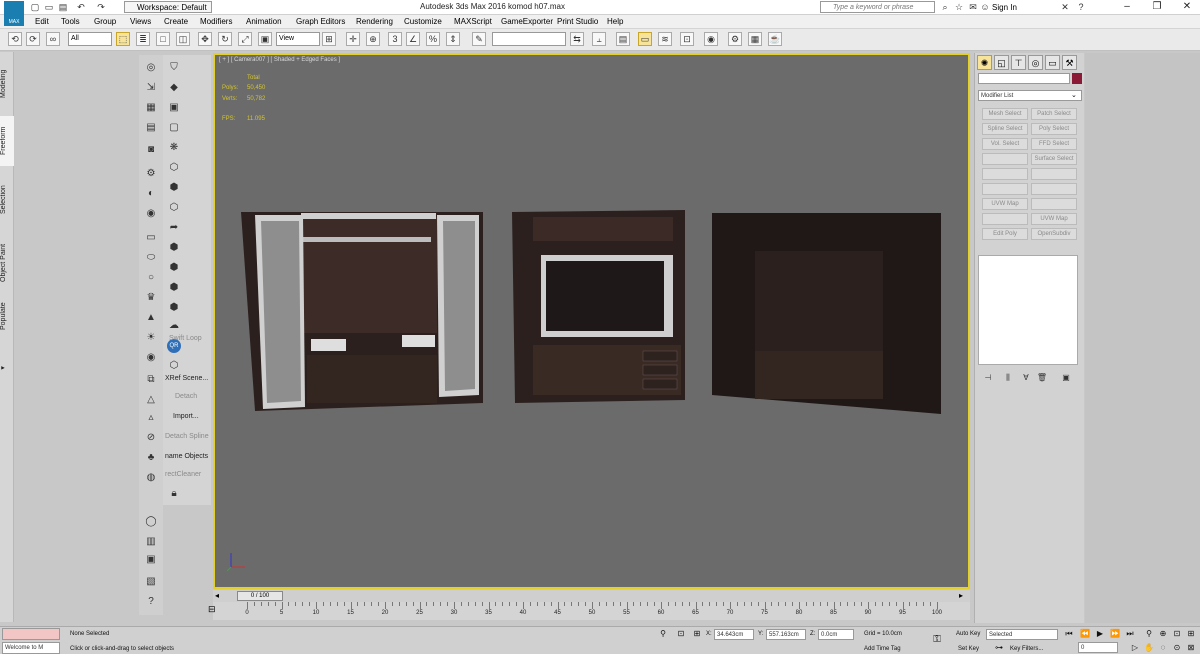  Describe the element at coordinates (665, 39) in the screenshot. I see `curve-editor-icon: ≋` at that location.